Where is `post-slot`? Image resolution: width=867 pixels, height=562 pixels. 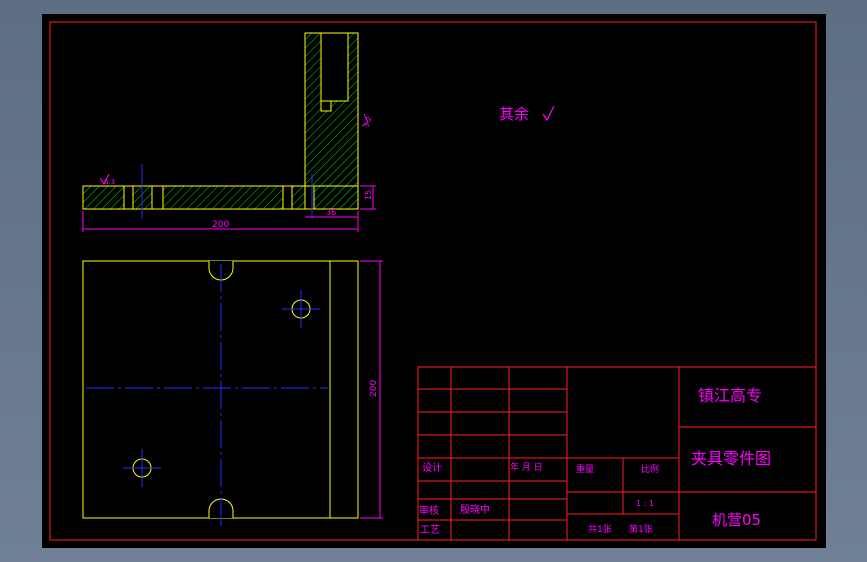 post-slot is located at coordinates (334, 67).